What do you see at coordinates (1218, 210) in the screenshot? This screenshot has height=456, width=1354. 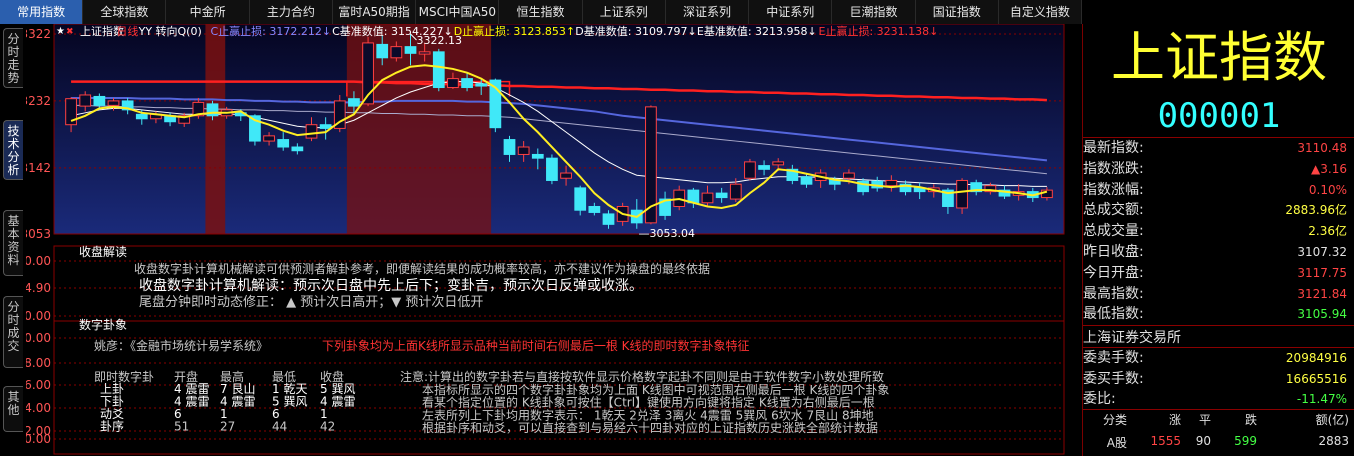 I see `quote-row: 总成交额: 2883.96亿` at bounding box center [1218, 210].